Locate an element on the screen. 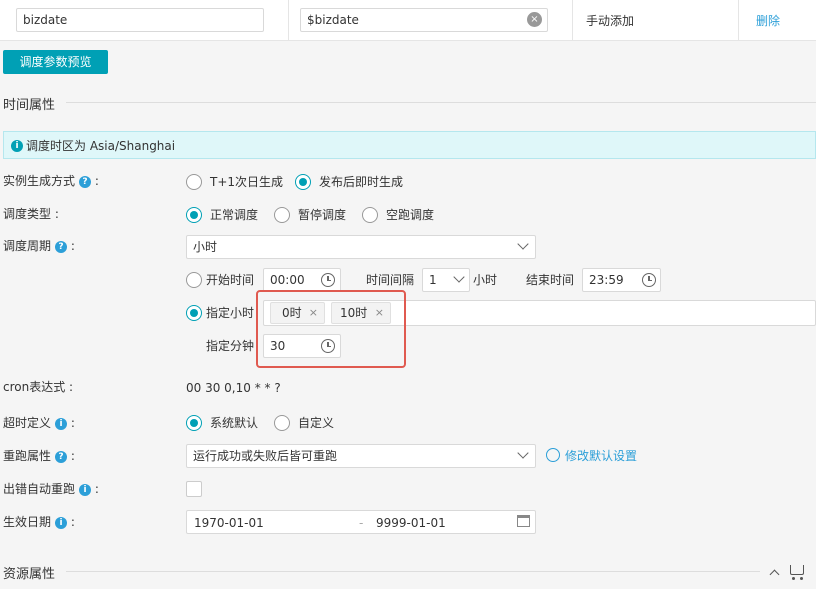 This screenshot has width=816, height=589. param-table-row: bizdate $bizdate × 手动添加 删除 is located at coordinates (408, 20).